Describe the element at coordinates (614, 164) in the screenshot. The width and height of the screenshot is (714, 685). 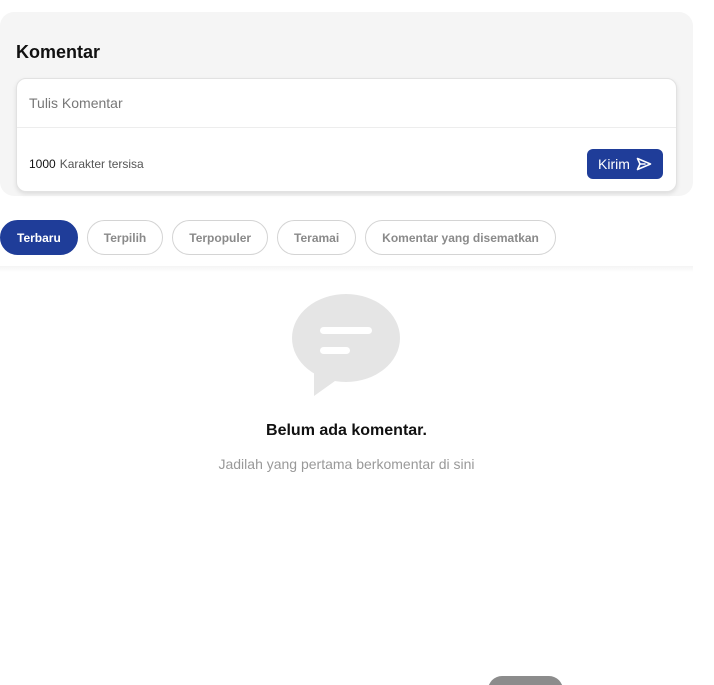
I see `send-button-label: Kirim` at that location.